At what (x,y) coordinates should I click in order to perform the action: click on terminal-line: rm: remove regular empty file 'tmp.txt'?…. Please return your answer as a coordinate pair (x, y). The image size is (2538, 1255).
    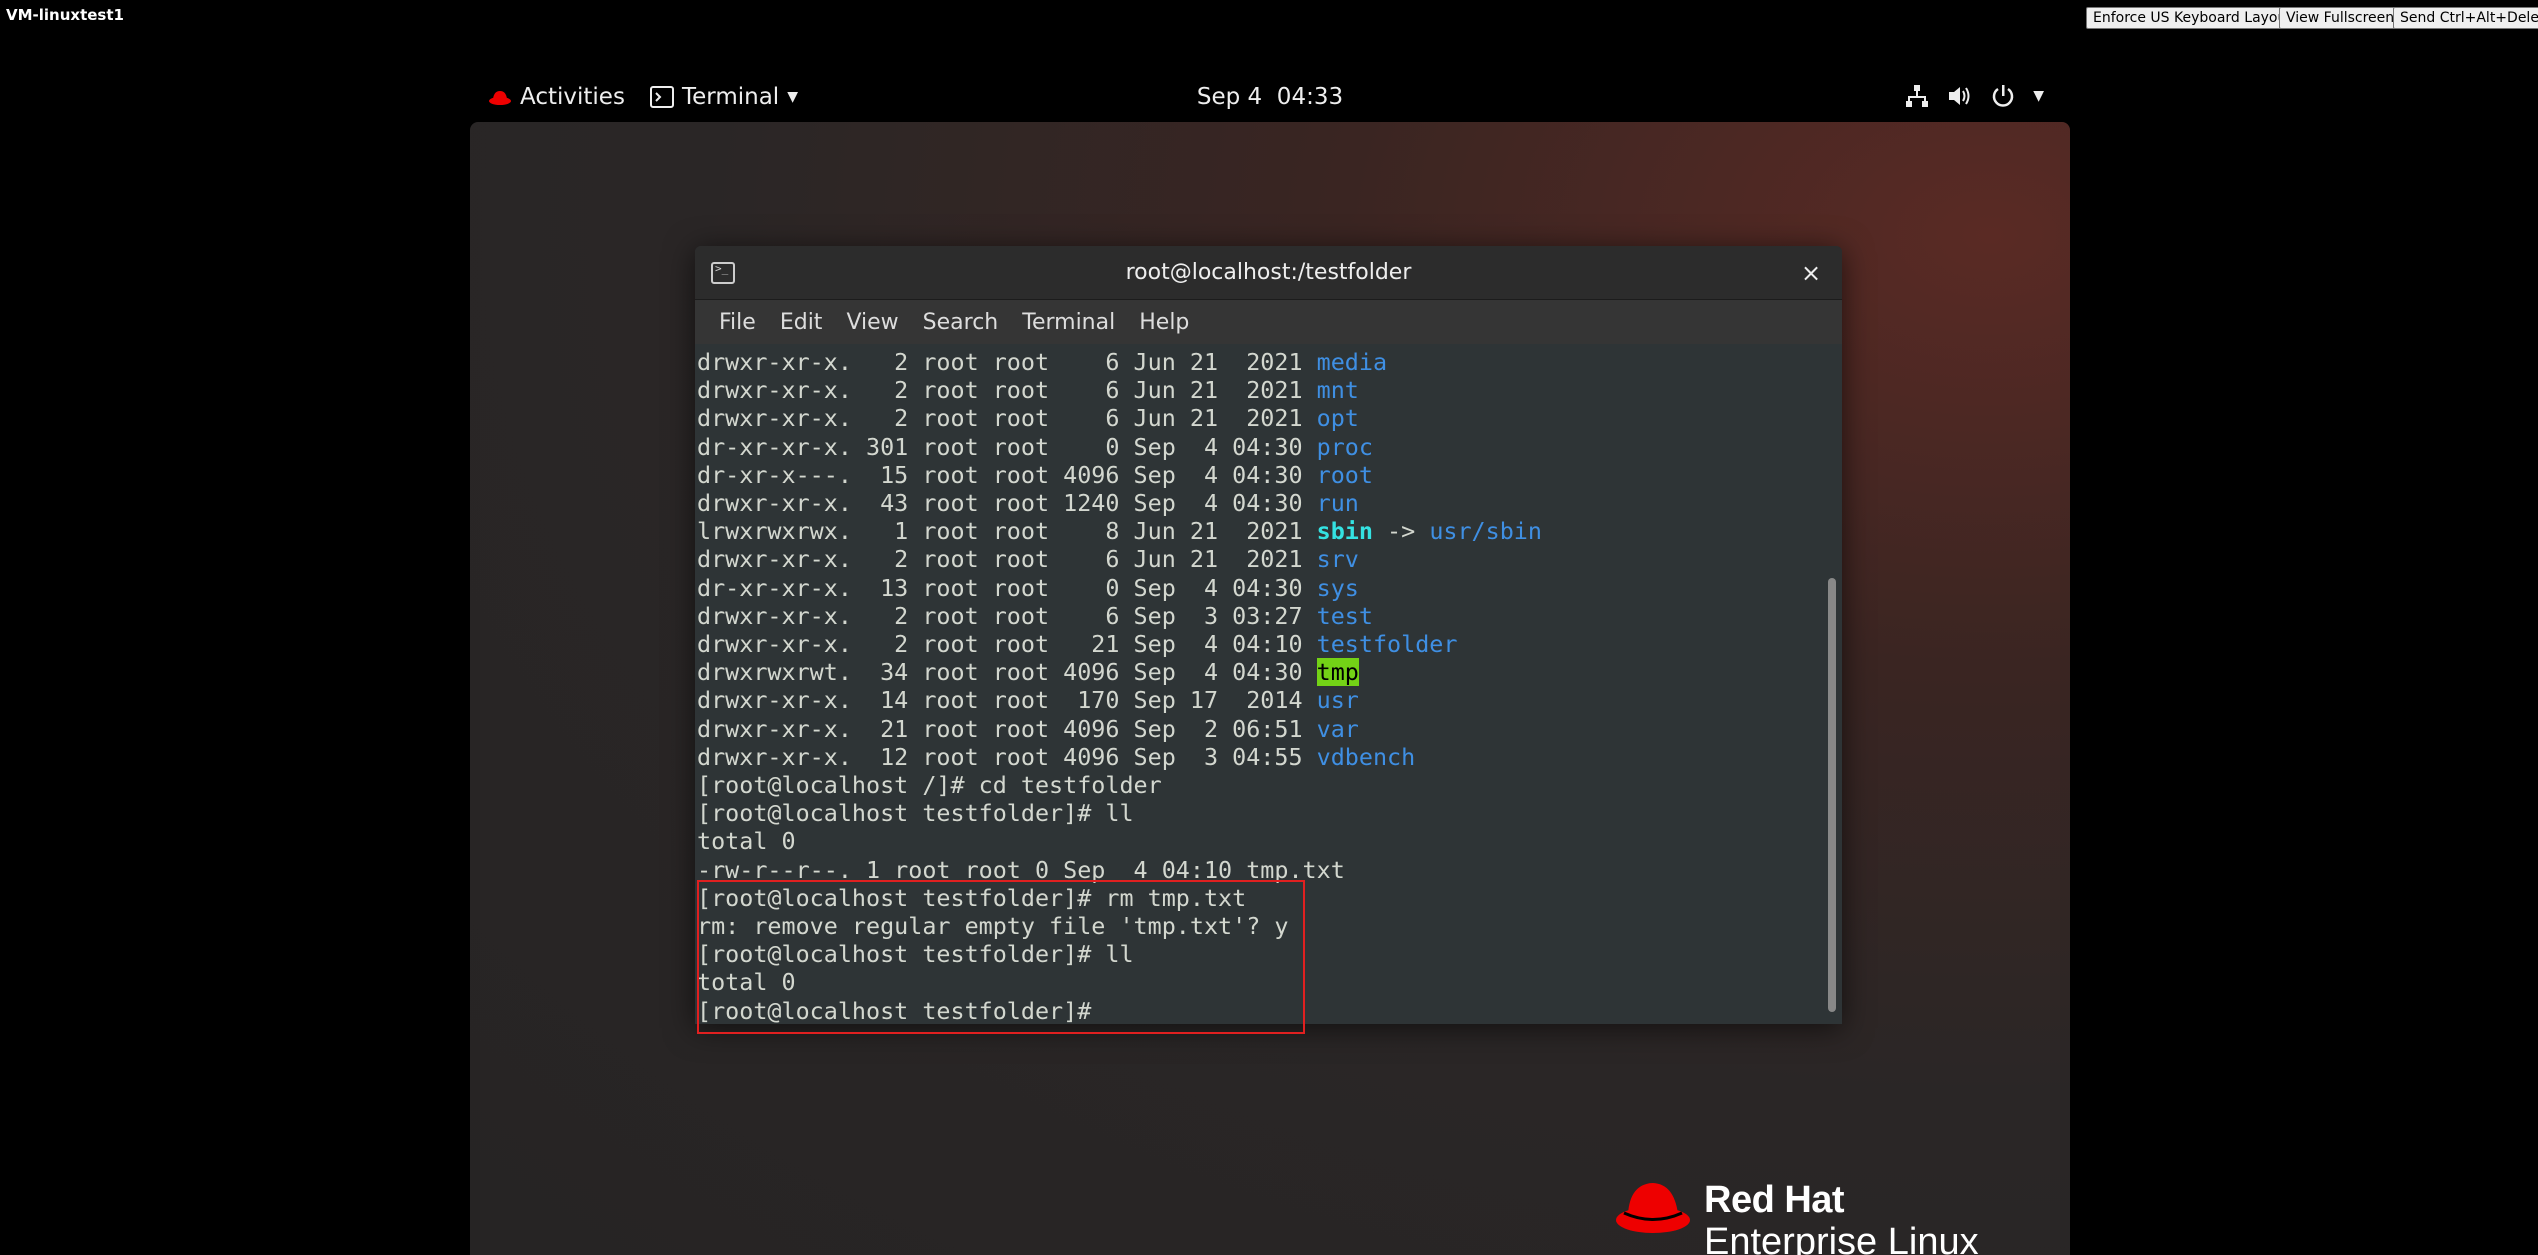
    Looking at the image, I should click on (1119, 926).